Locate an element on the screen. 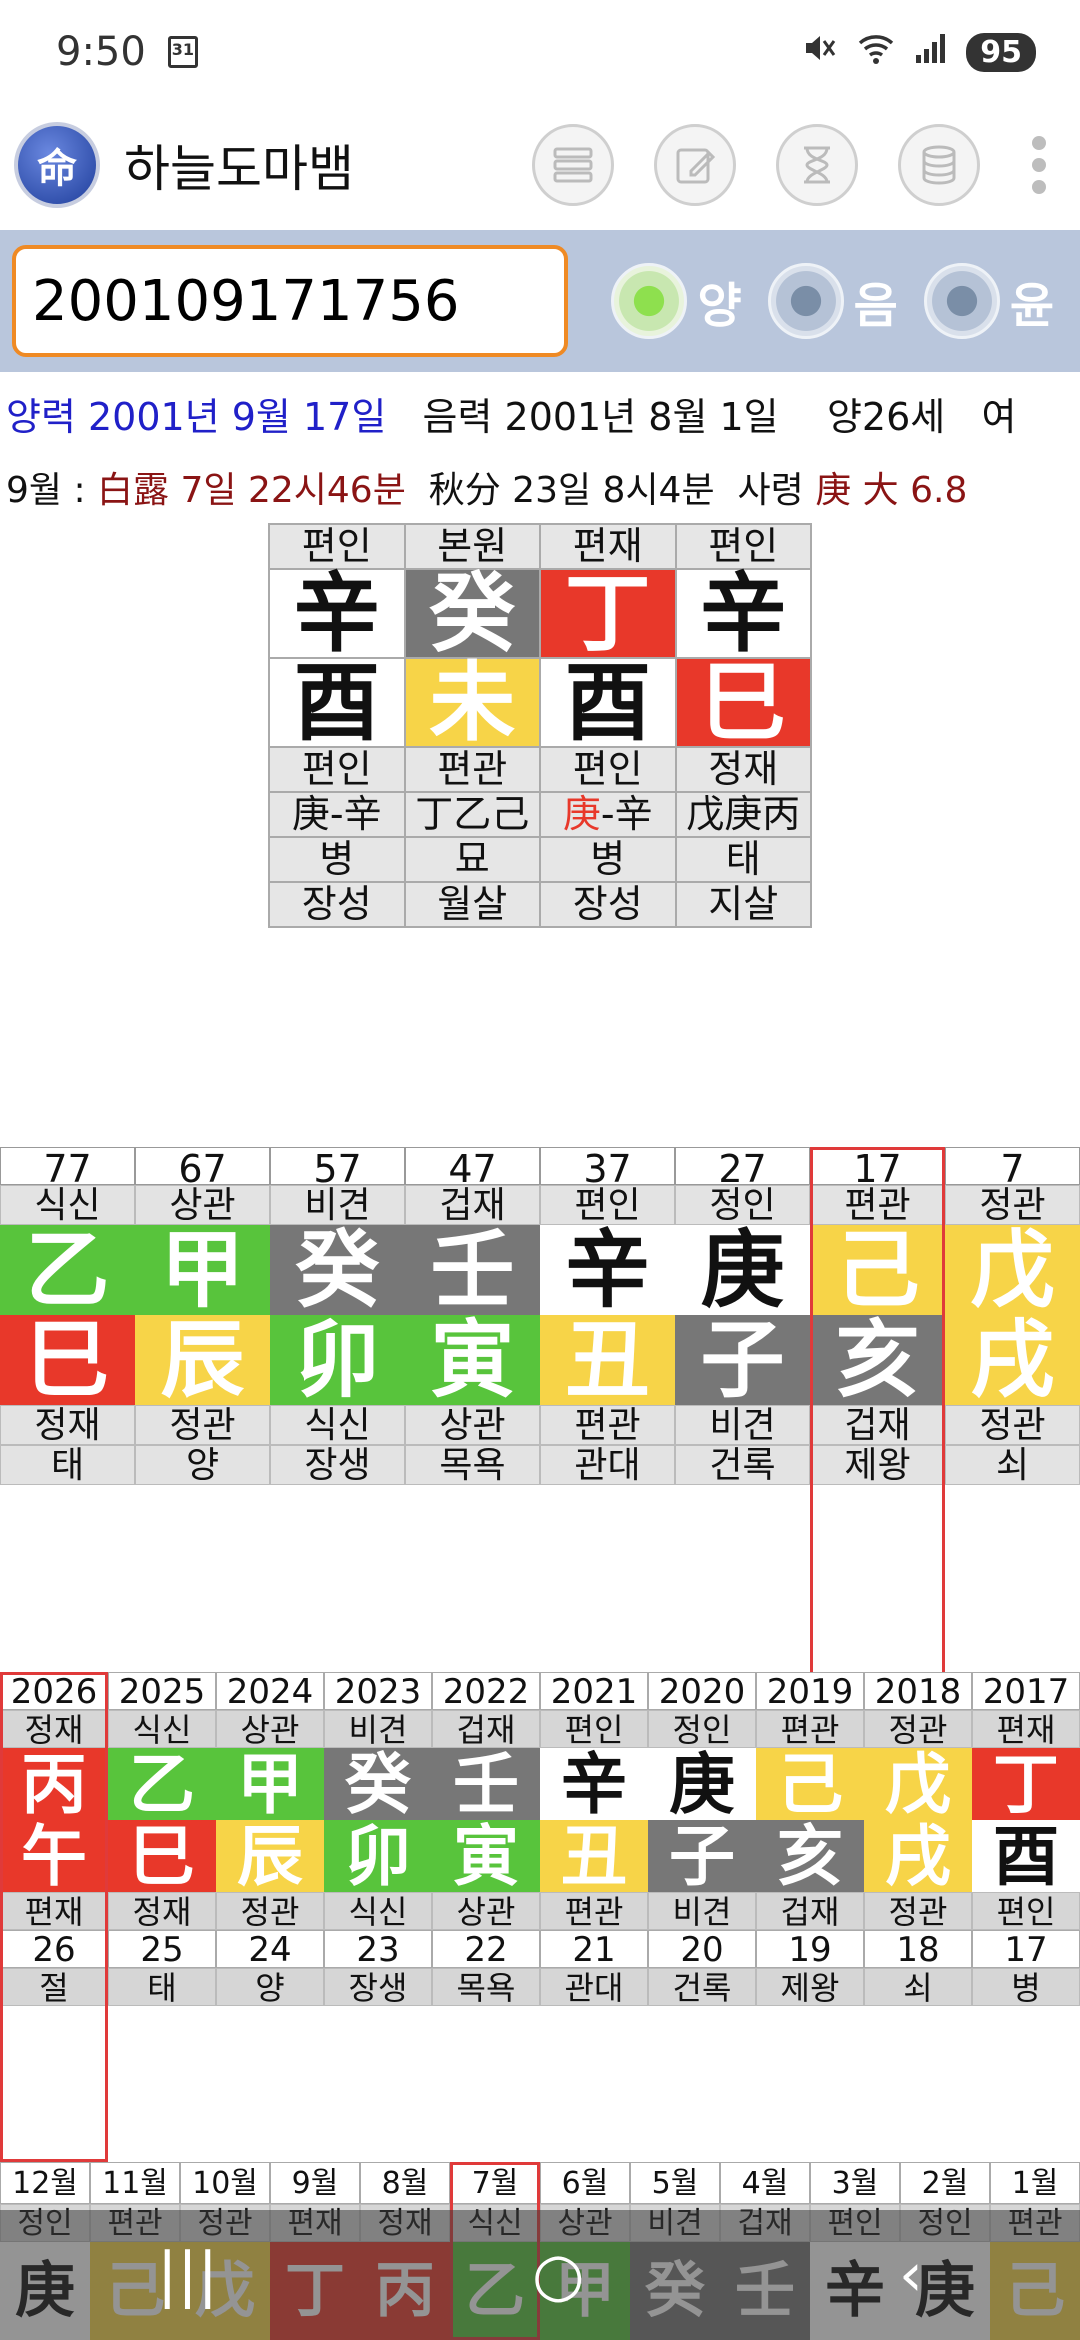 Image resolution: width=1080 pixels, height=2340 pixels. month-number: 8월 is located at coordinates (405, 2183).